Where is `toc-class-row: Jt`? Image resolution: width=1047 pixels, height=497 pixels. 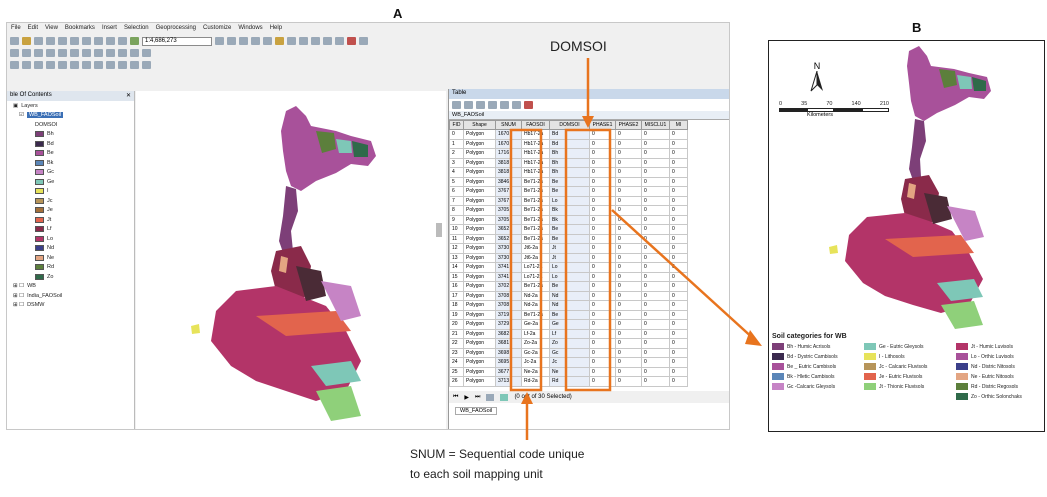 toc-class-row: Jt is located at coordinates (70, 220).